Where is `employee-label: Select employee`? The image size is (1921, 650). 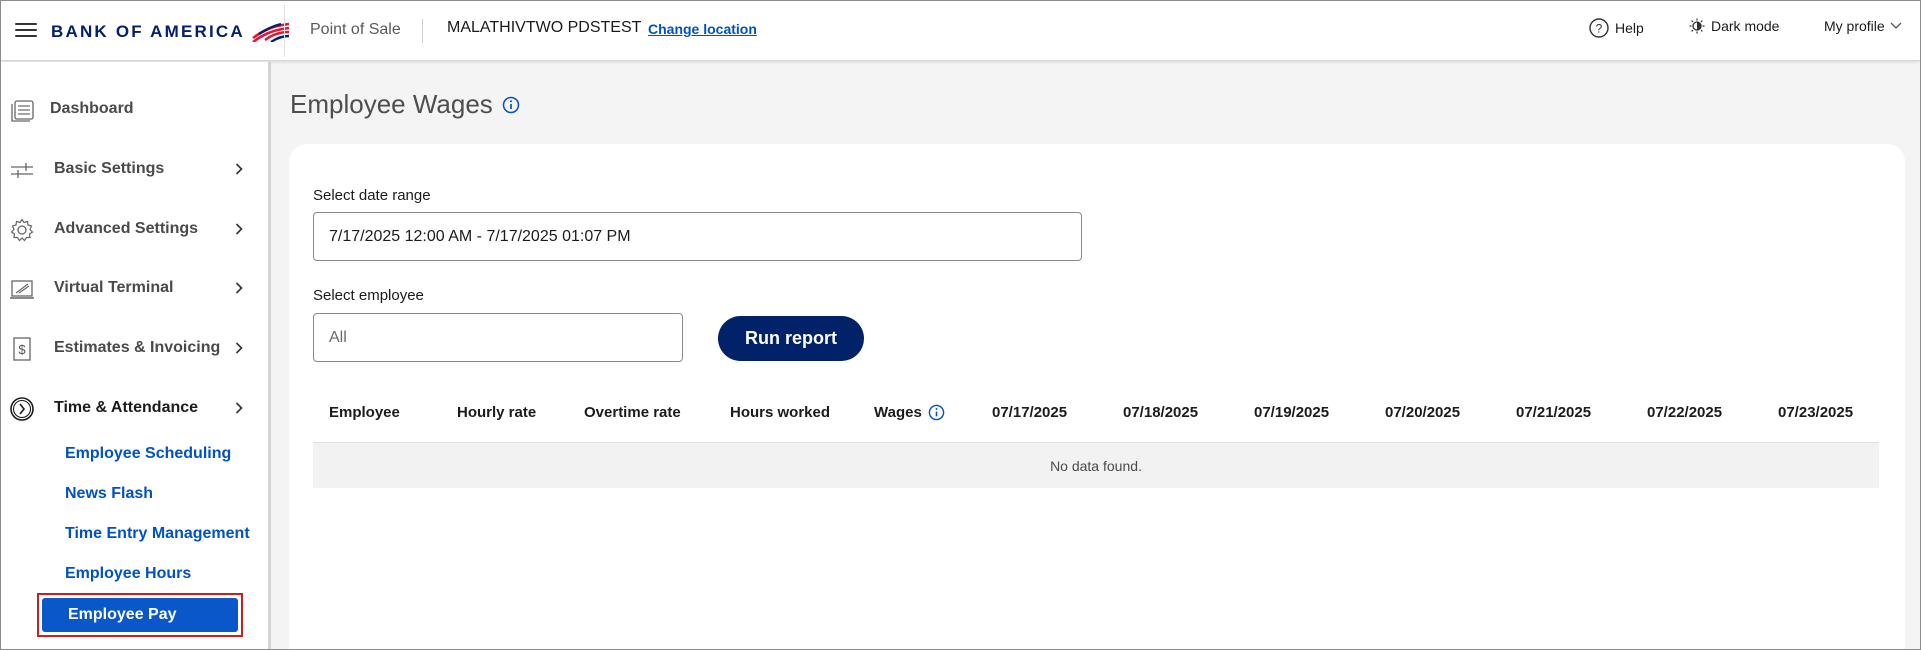
employee-label: Select employee is located at coordinates (368, 295).